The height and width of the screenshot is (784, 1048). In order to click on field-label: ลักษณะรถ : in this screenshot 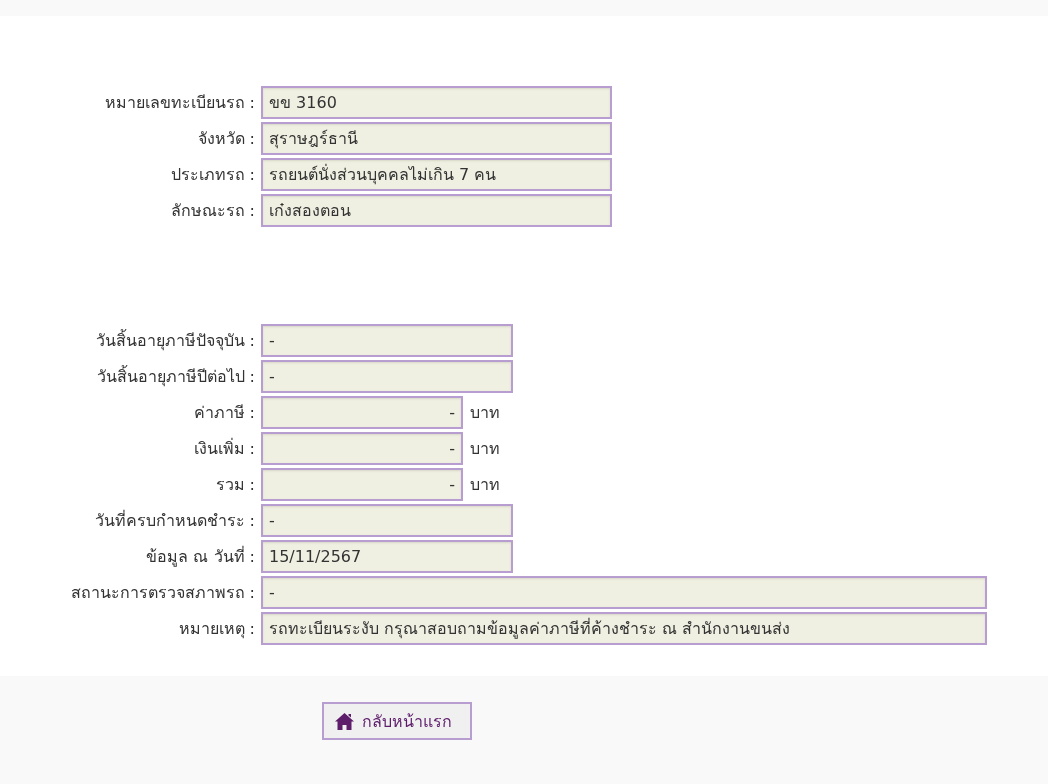, I will do `click(212, 211)`.